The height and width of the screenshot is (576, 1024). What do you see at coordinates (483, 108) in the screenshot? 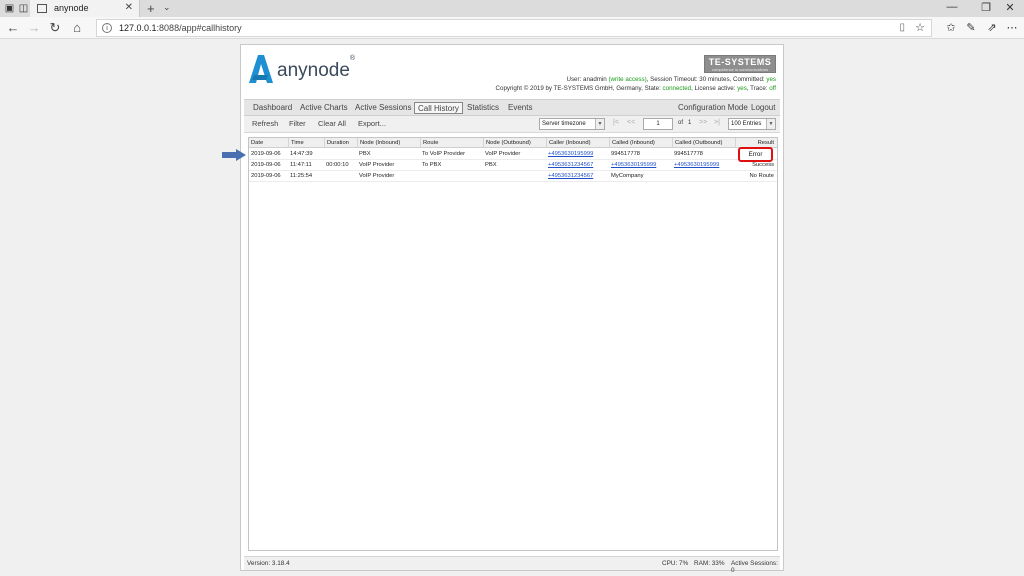
I see `nav-statistics: Statistics` at bounding box center [483, 108].